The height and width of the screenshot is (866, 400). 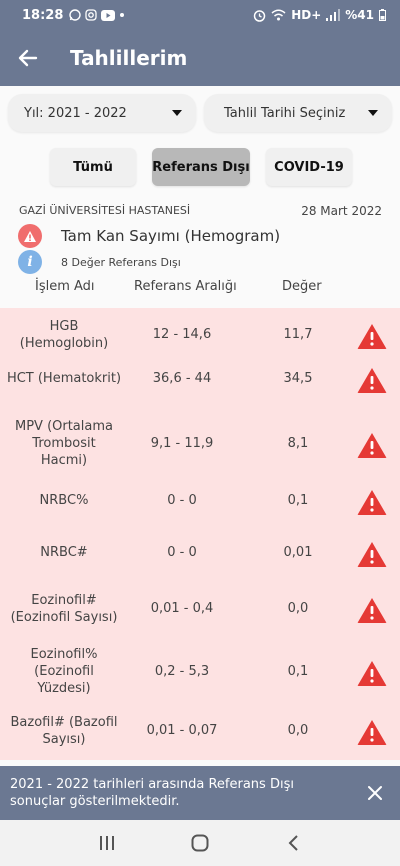 What do you see at coordinates (121, 262) in the screenshot?
I see `out-of-range-count: 8 Değer Referans Dışı` at bounding box center [121, 262].